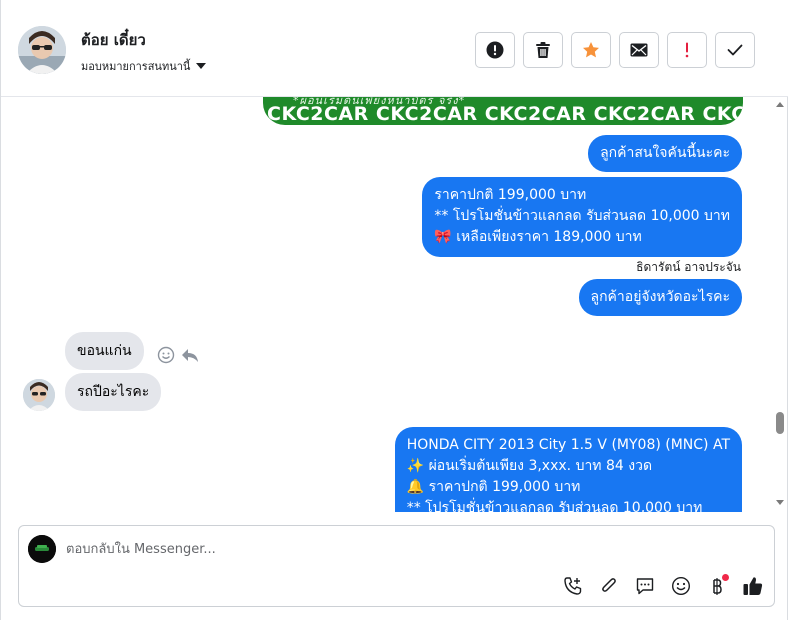  What do you see at coordinates (42, 549) in the screenshot?
I see `page-avatar` at bounding box center [42, 549].